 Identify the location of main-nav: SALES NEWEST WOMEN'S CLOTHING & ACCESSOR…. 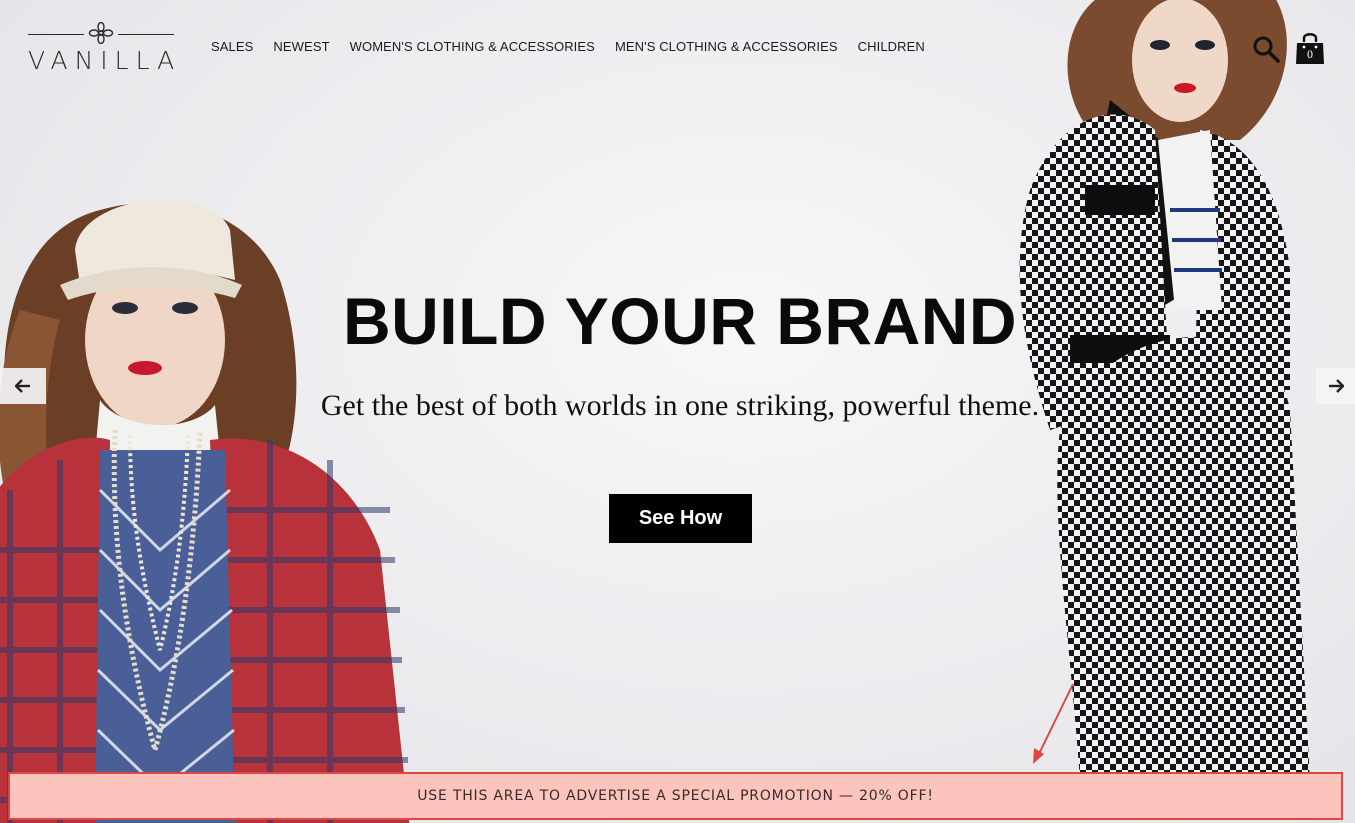
(568, 46).